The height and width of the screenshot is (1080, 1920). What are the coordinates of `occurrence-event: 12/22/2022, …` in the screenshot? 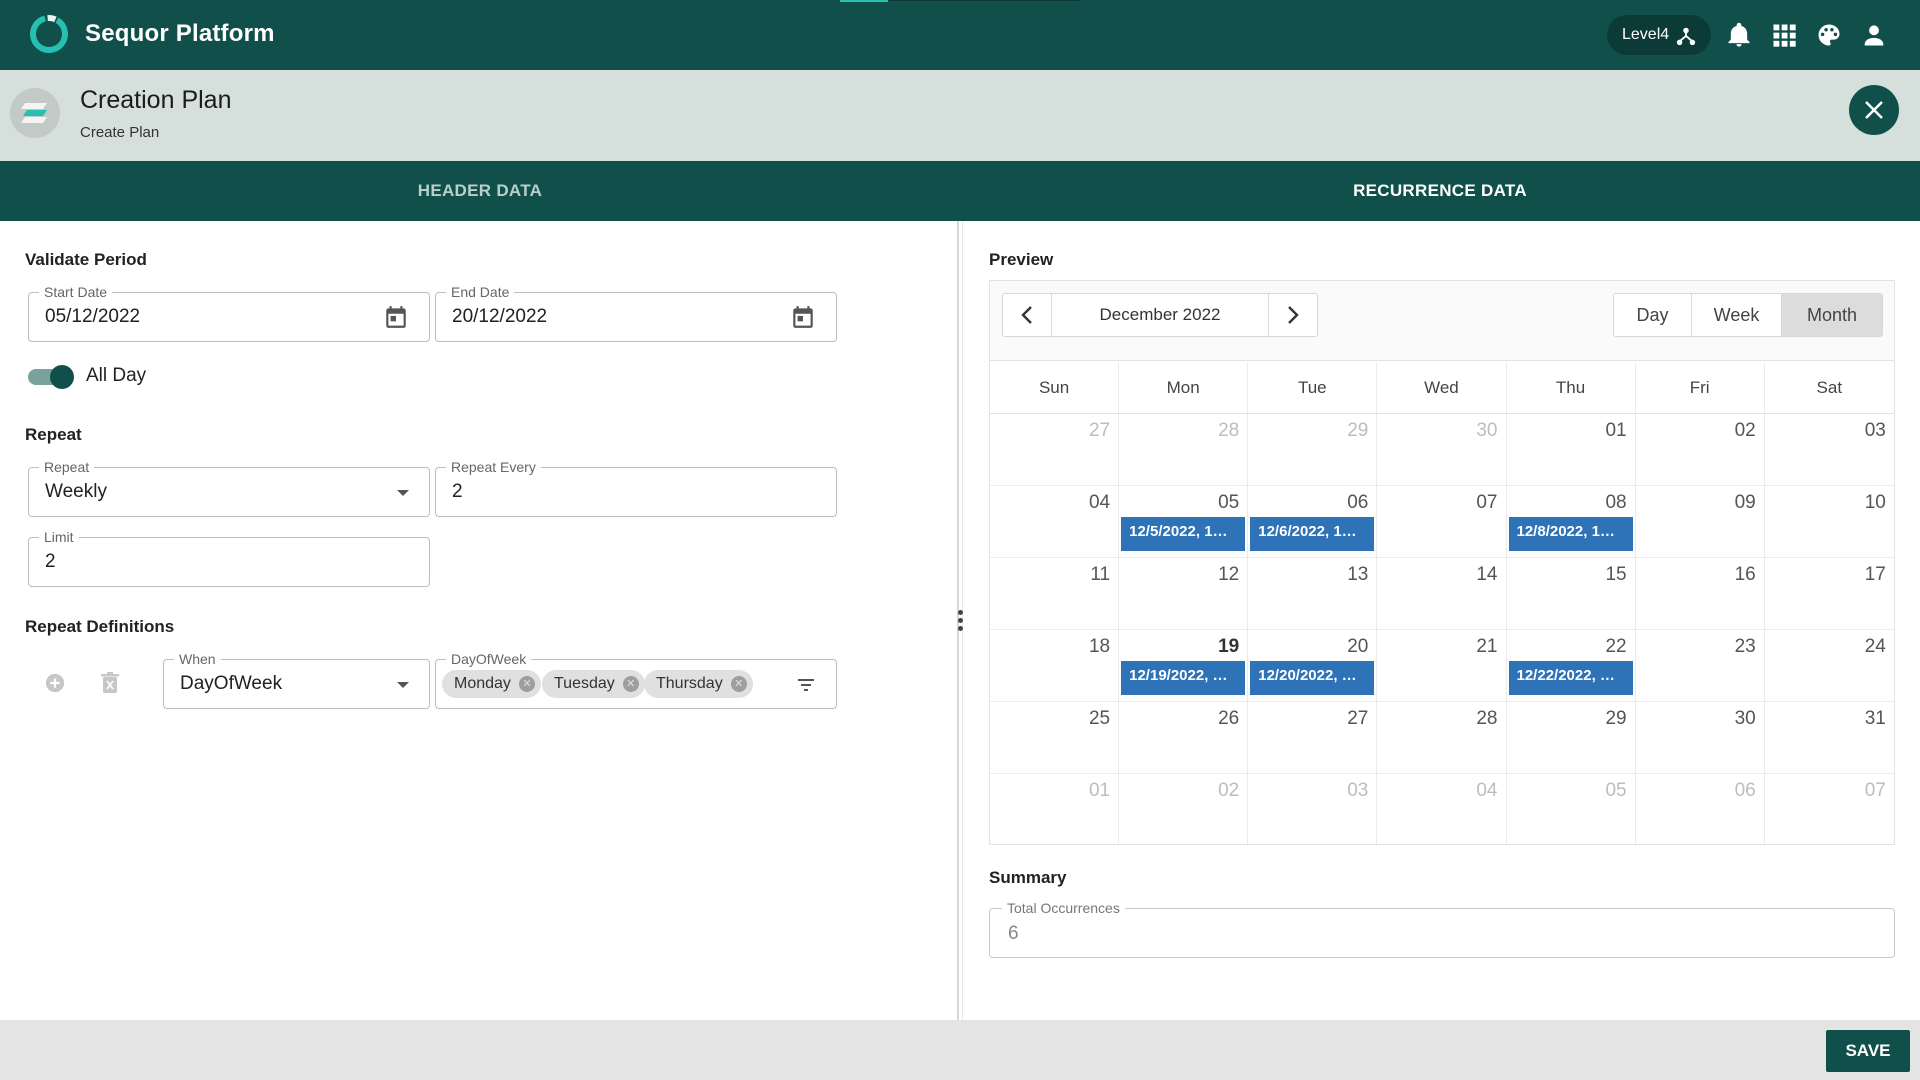 It's located at (1570, 678).